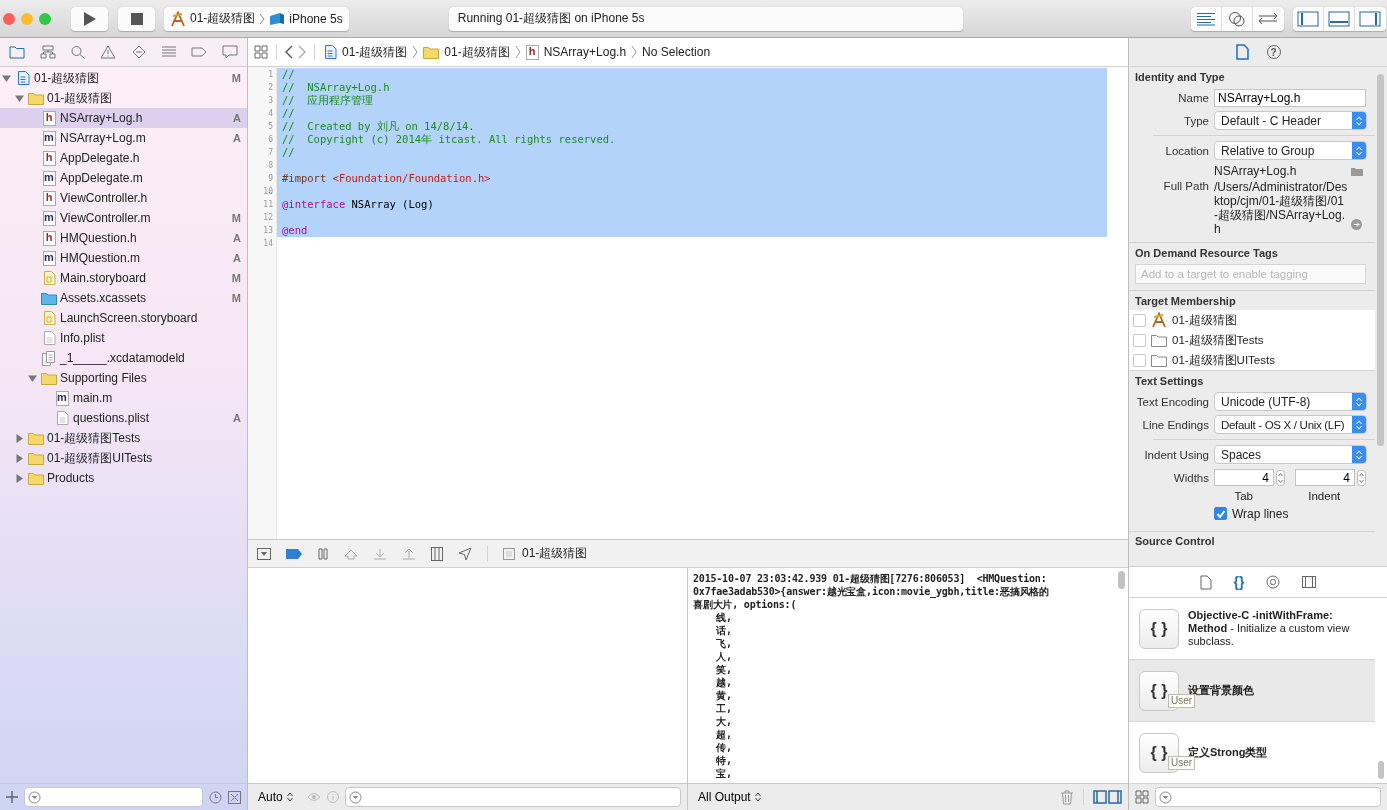 Image resolution: width=1387 pixels, height=810 pixels. What do you see at coordinates (1356, 224) in the screenshot?
I see `reveal-arrow-icon` at bounding box center [1356, 224].